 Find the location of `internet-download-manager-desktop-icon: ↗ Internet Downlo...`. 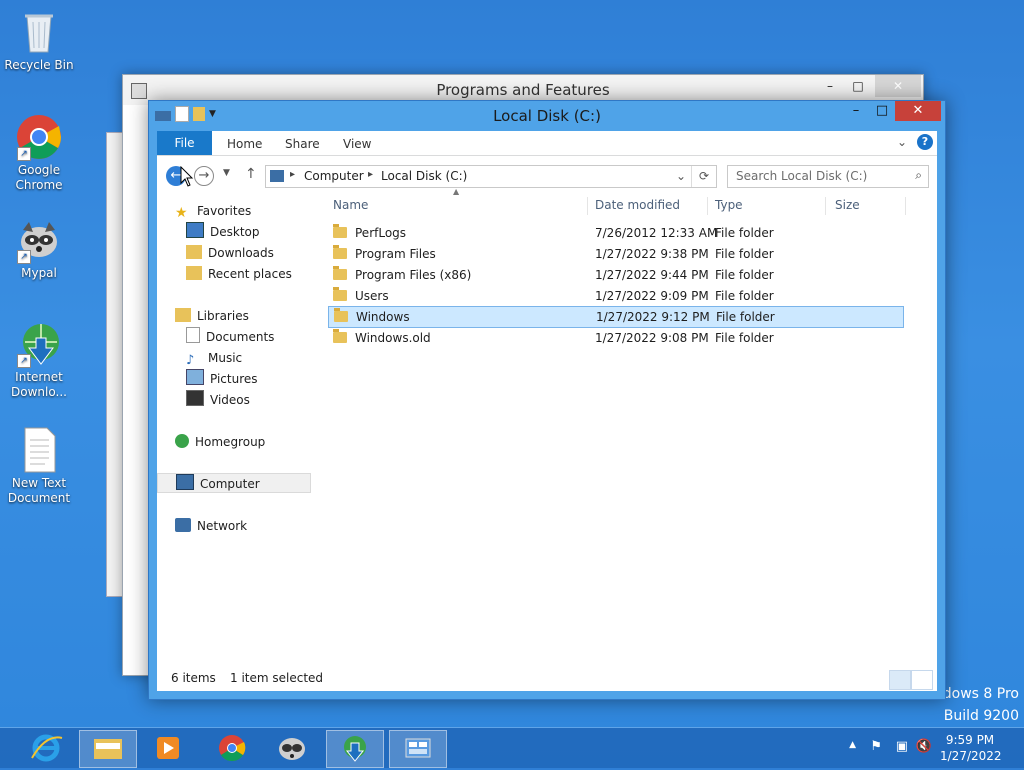

internet-download-manager-desktop-icon: ↗ Internet Downlo... is located at coordinates (39, 360).